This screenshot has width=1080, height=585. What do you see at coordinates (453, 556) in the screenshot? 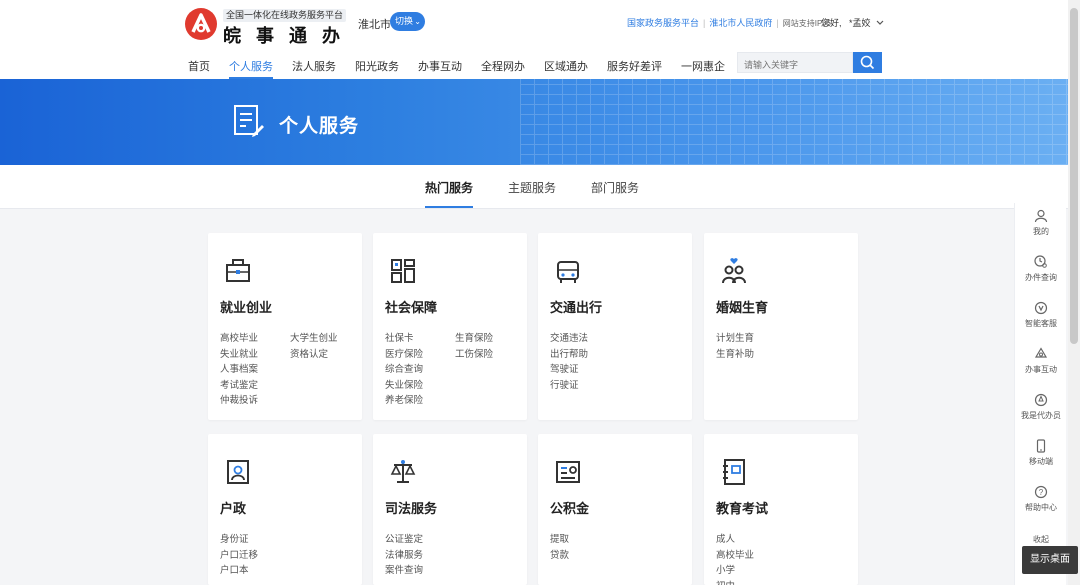
I see `card-item: 法律服务` at bounding box center [453, 556].